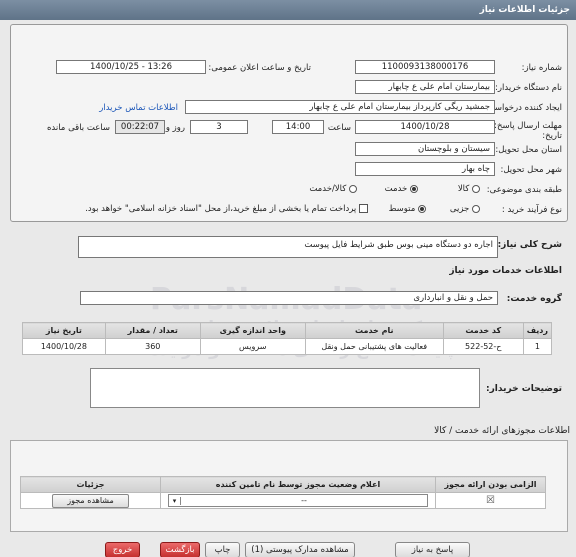 The width and height of the screenshot is (576, 557). I want to click on permits-title: اطلاعات مجوزهای ارائه خدمت / کالا, so click(502, 431).